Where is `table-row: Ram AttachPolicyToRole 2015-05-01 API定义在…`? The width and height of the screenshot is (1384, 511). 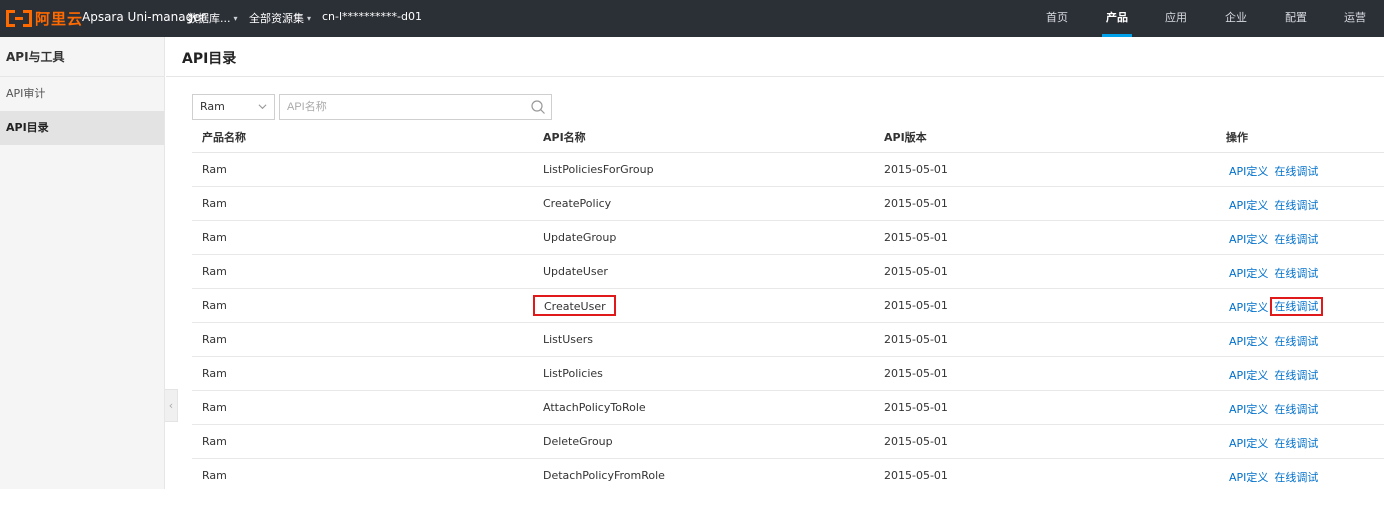 table-row: Ram AttachPolicyToRole 2015-05-01 API定义在… is located at coordinates (788, 408).